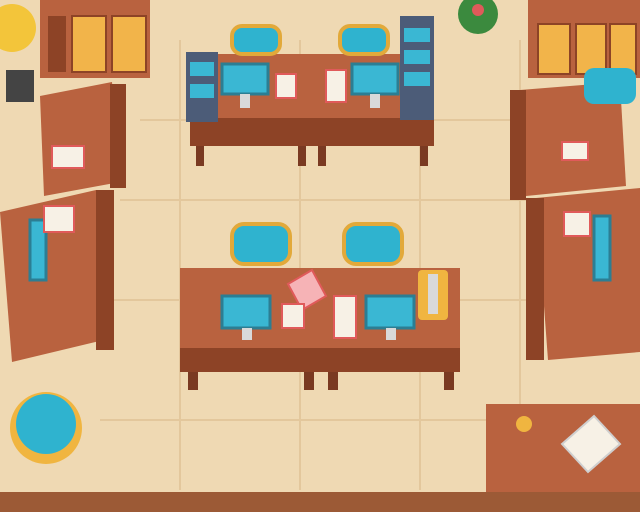 Image resolution: width=640 pixels, height=512 pixels. Describe the element at coordinates (602, 248) in the screenshot. I see `monitor-right-bottom` at that location.